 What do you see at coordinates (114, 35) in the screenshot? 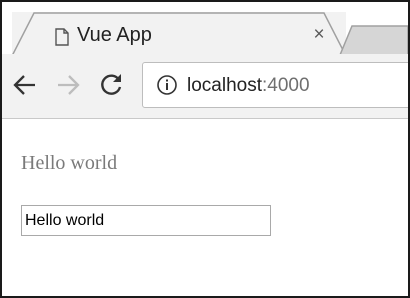
I see `tab-title: Vue App` at bounding box center [114, 35].